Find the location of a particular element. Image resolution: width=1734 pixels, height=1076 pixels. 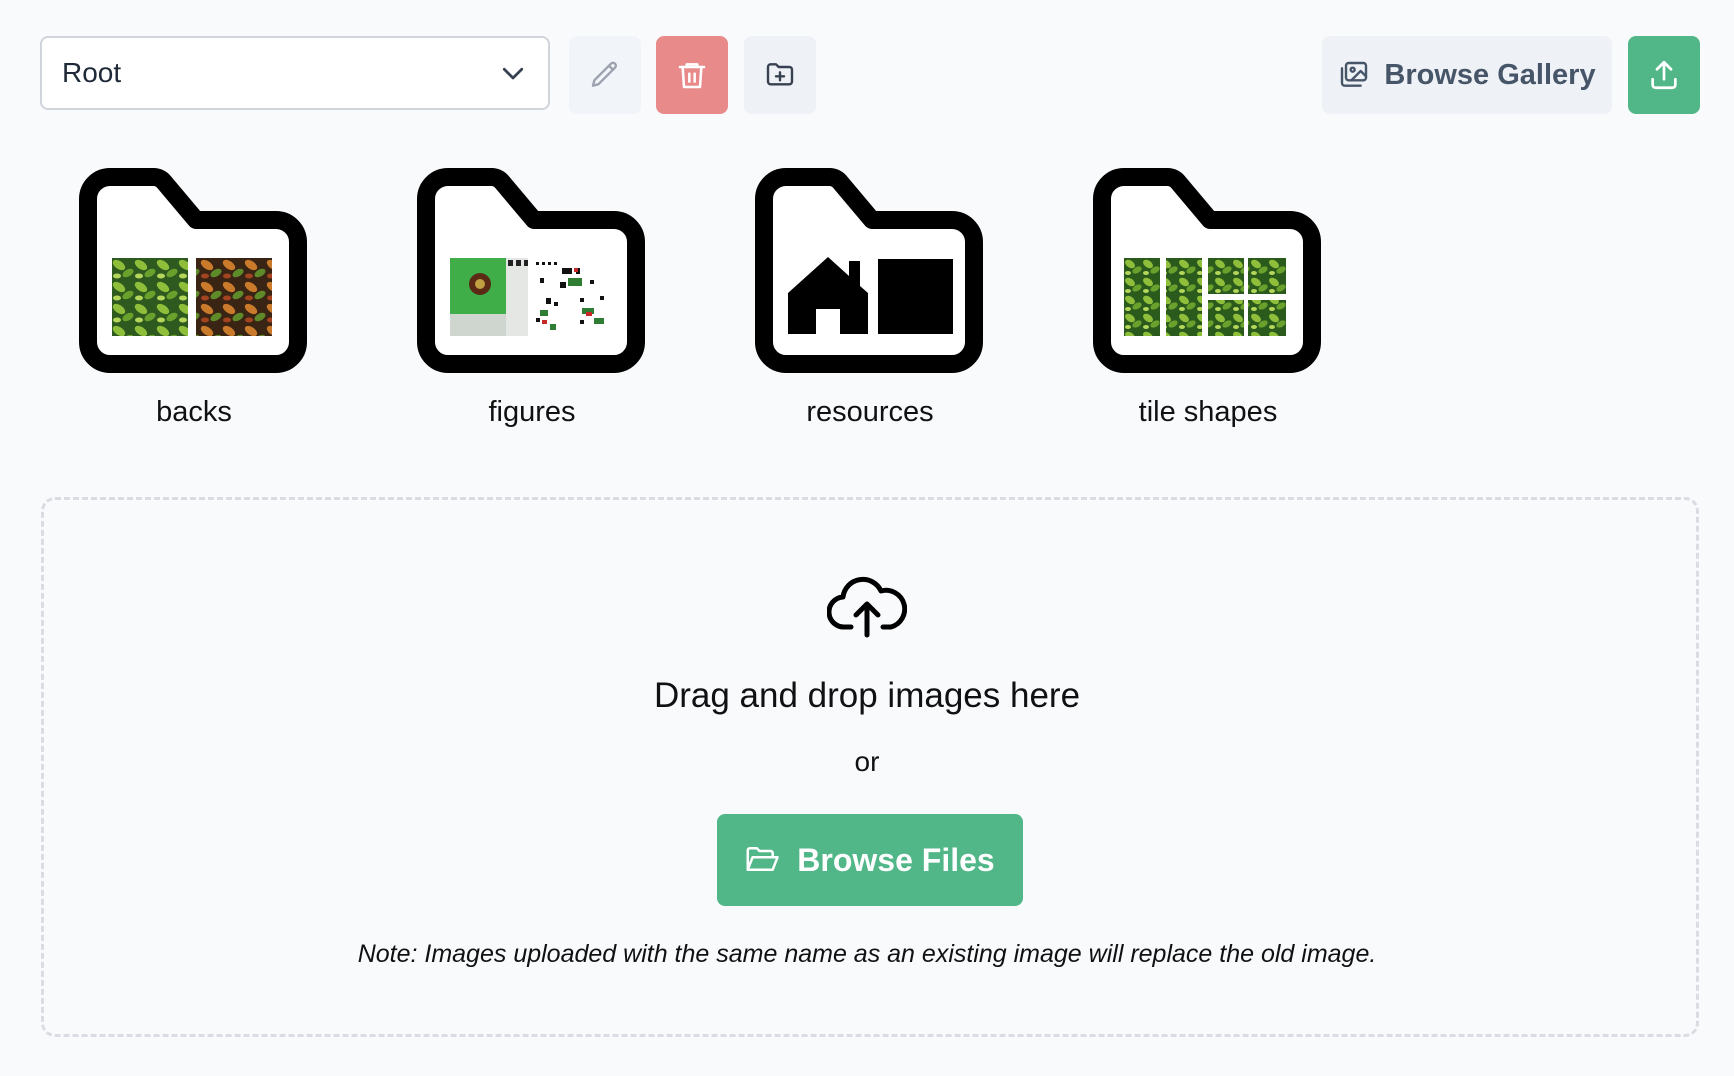

folder-open-icon is located at coordinates (763, 858).